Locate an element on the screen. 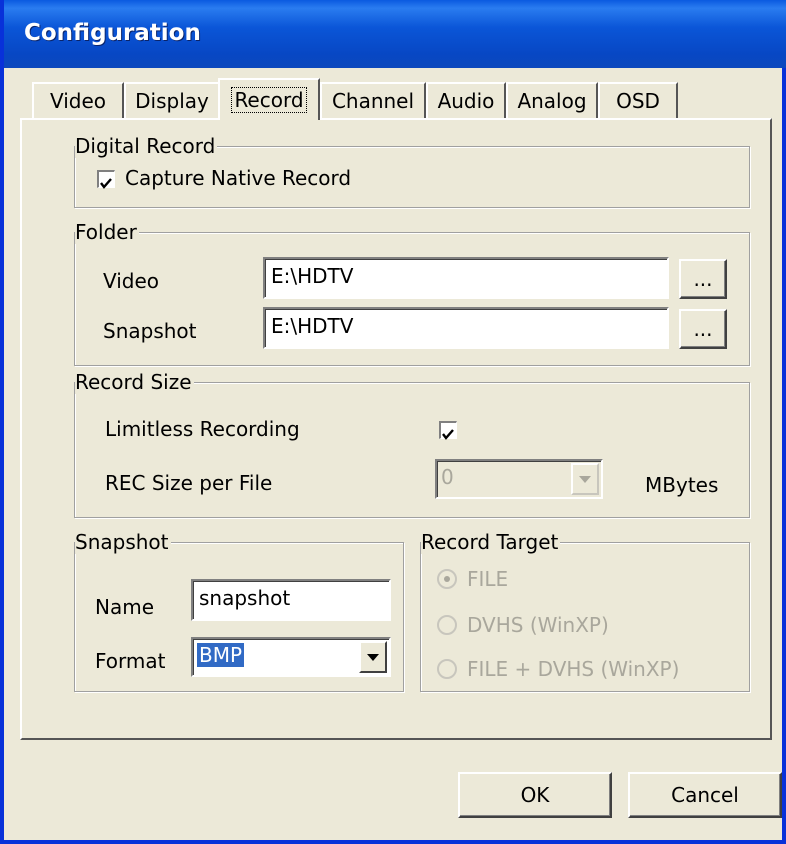 This screenshot has width=786, height=844. rec-size-dropdown-arrow is located at coordinates (585, 479).